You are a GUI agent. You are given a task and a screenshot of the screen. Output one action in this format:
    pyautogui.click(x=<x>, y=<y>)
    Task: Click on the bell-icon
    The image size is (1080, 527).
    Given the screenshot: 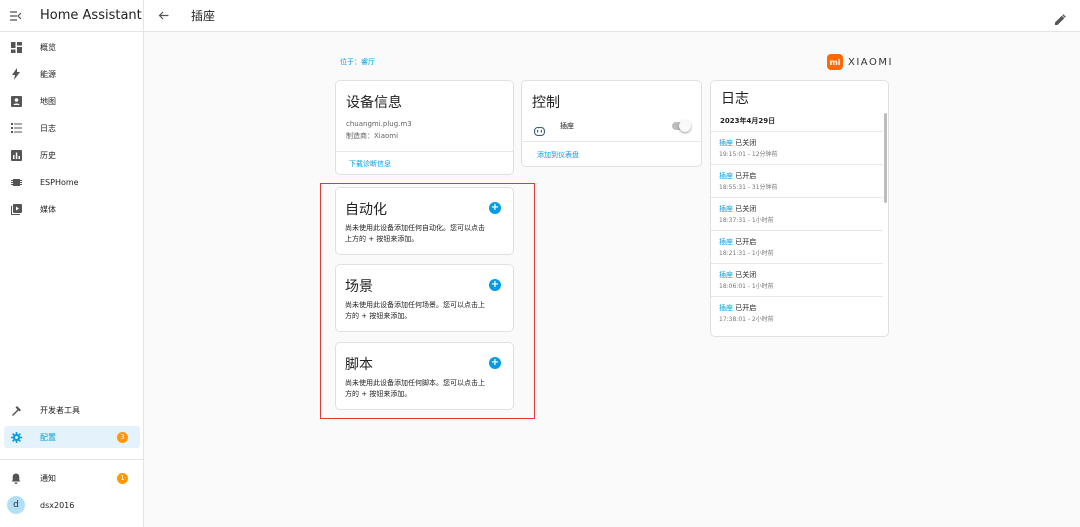 What is the action you would take?
    pyautogui.click(x=16, y=478)
    